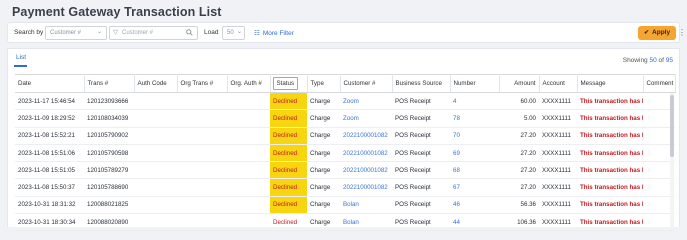 The image size is (687, 240). Describe the element at coordinates (49, 136) in the screenshot. I see `cell-date: 2023-11-08 15:52:21` at that location.